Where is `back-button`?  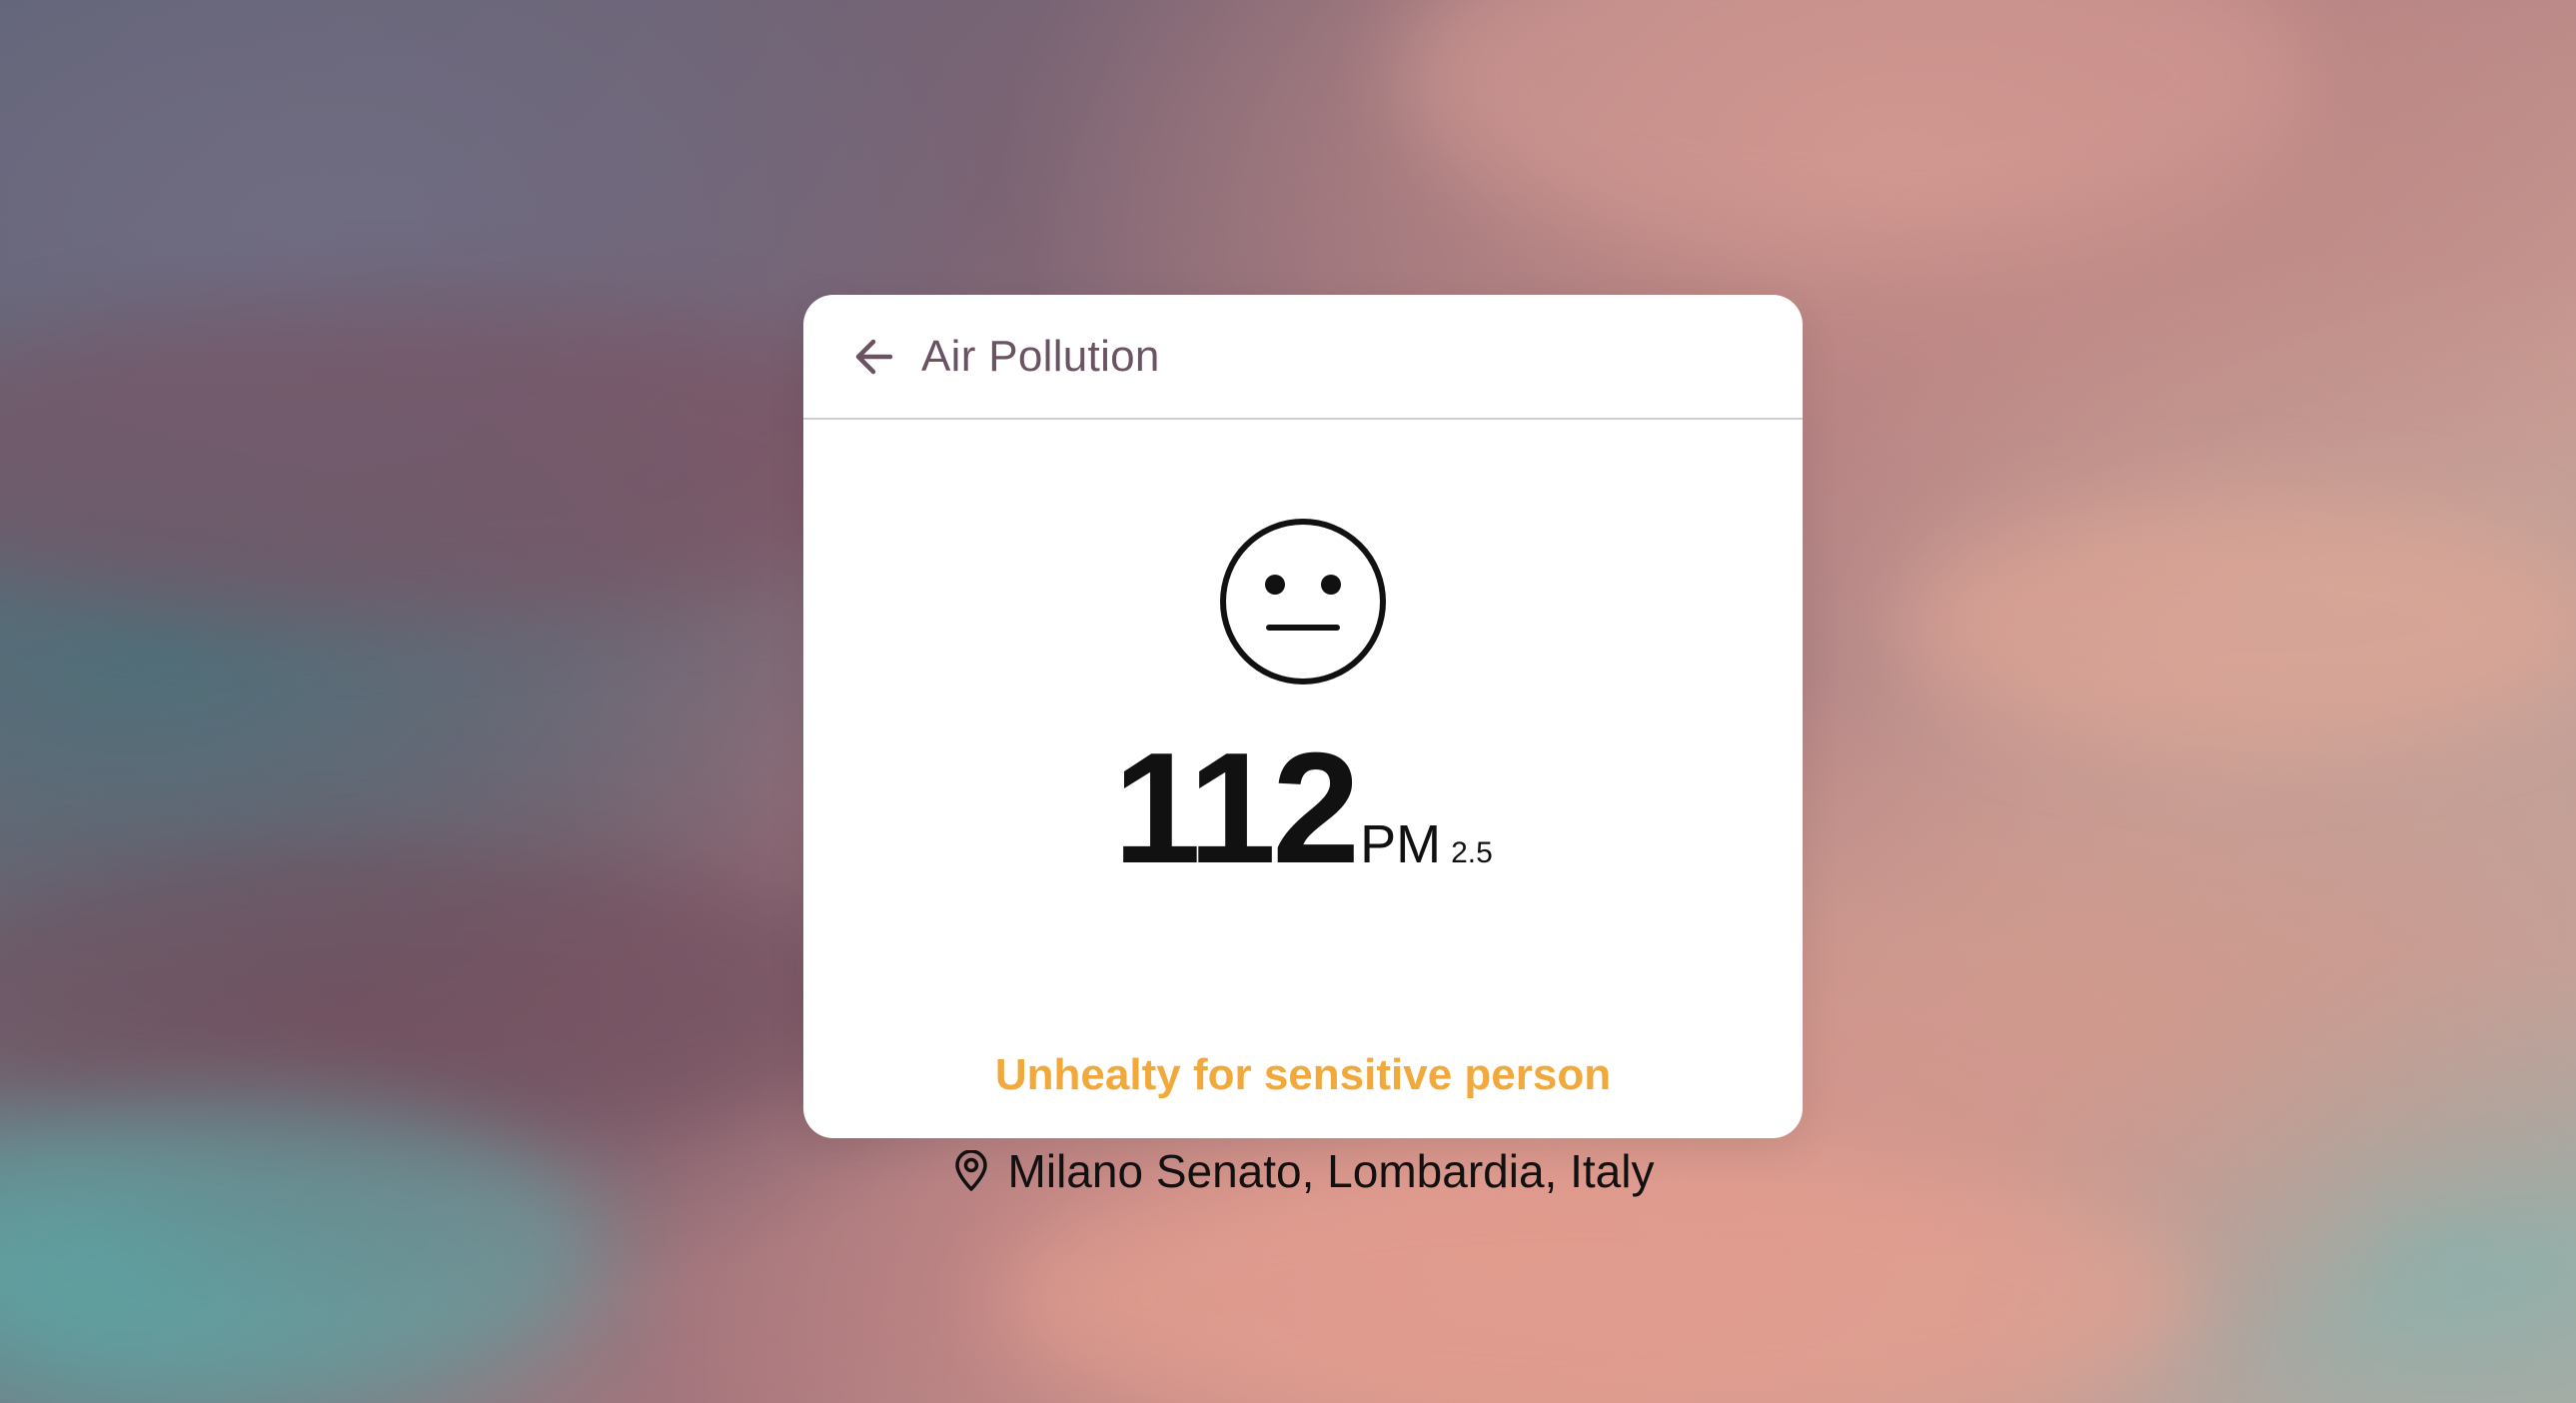
back-button is located at coordinates (873, 357).